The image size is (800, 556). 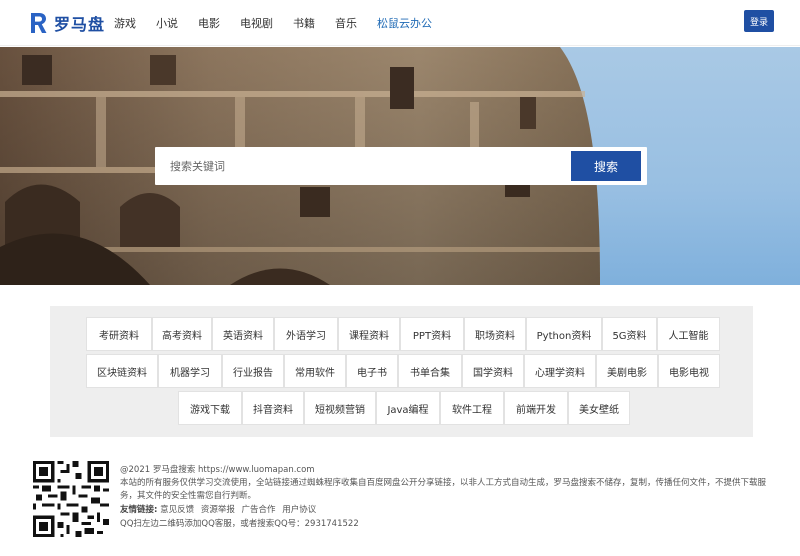 What do you see at coordinates (306, 334) in the screenshot?
I see `tag-item: 外语学习` at bounding box center [306, 334].